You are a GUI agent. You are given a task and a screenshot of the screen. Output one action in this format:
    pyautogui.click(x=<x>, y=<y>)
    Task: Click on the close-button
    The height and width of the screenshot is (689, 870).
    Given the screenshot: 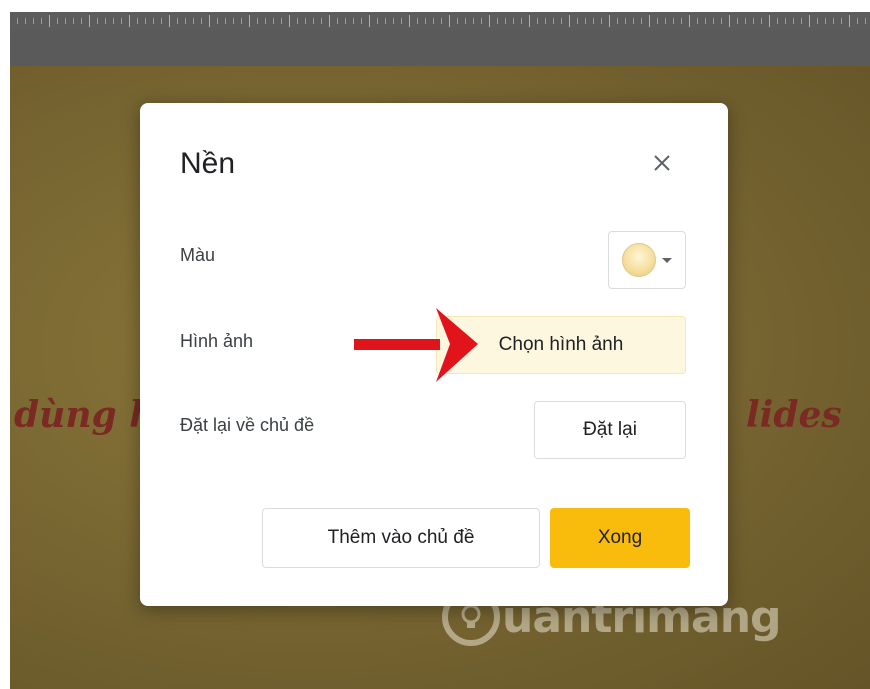 What is the action you would take?
    pyautogui.click(x=662, y=163)
    